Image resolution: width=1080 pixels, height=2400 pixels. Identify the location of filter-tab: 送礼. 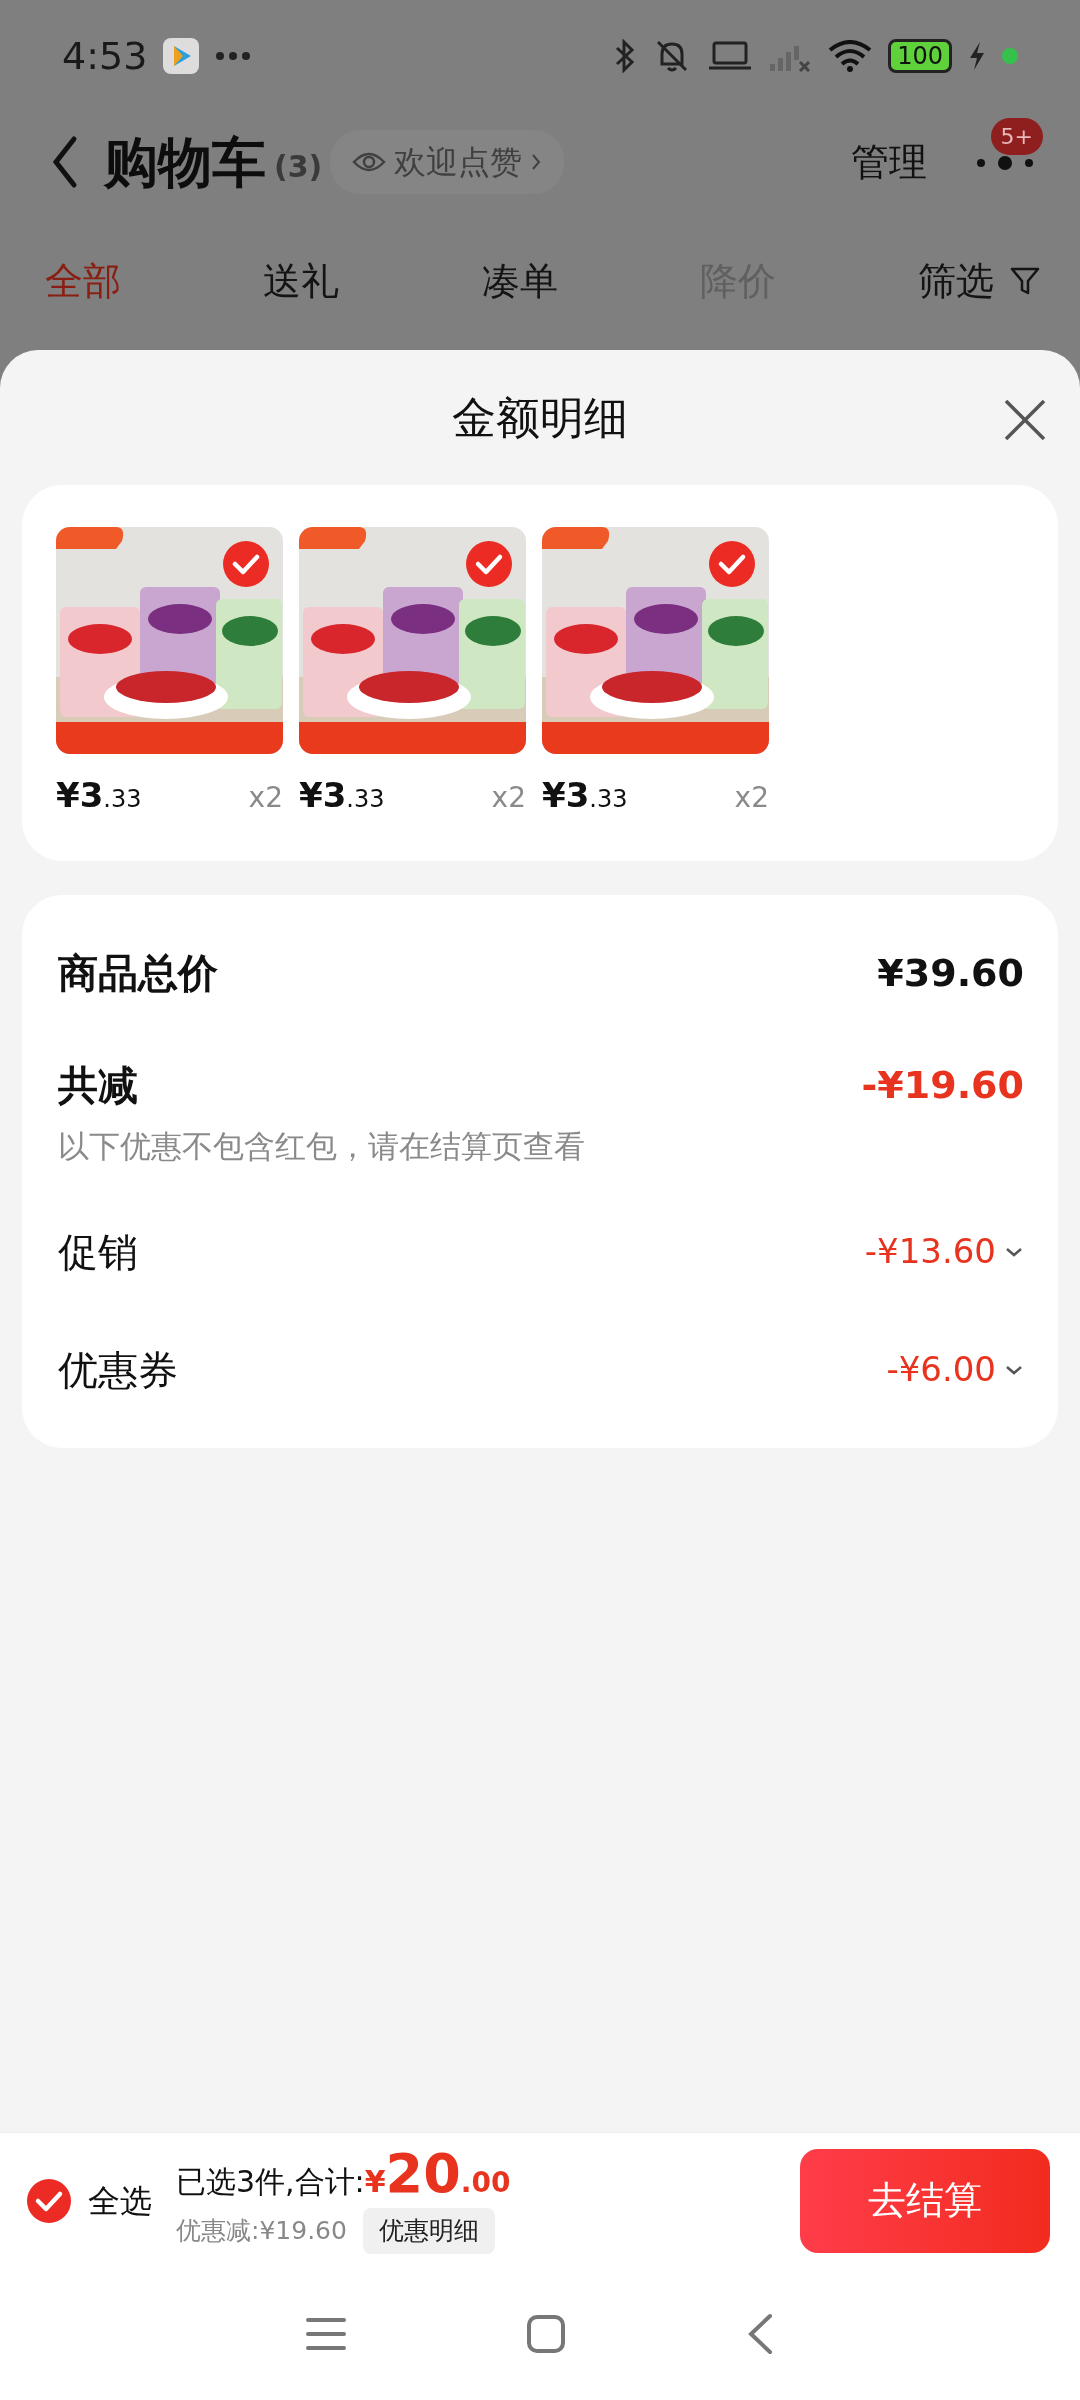
(301, 281).